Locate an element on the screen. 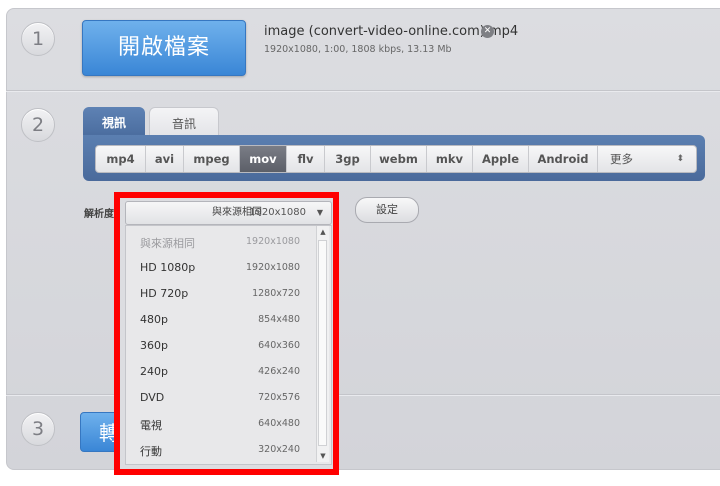 The height and width of the screenshot is (486, 720). resolution-select: 與來源相同 1920x1080 ▼ is located at coordinates (228, 213).